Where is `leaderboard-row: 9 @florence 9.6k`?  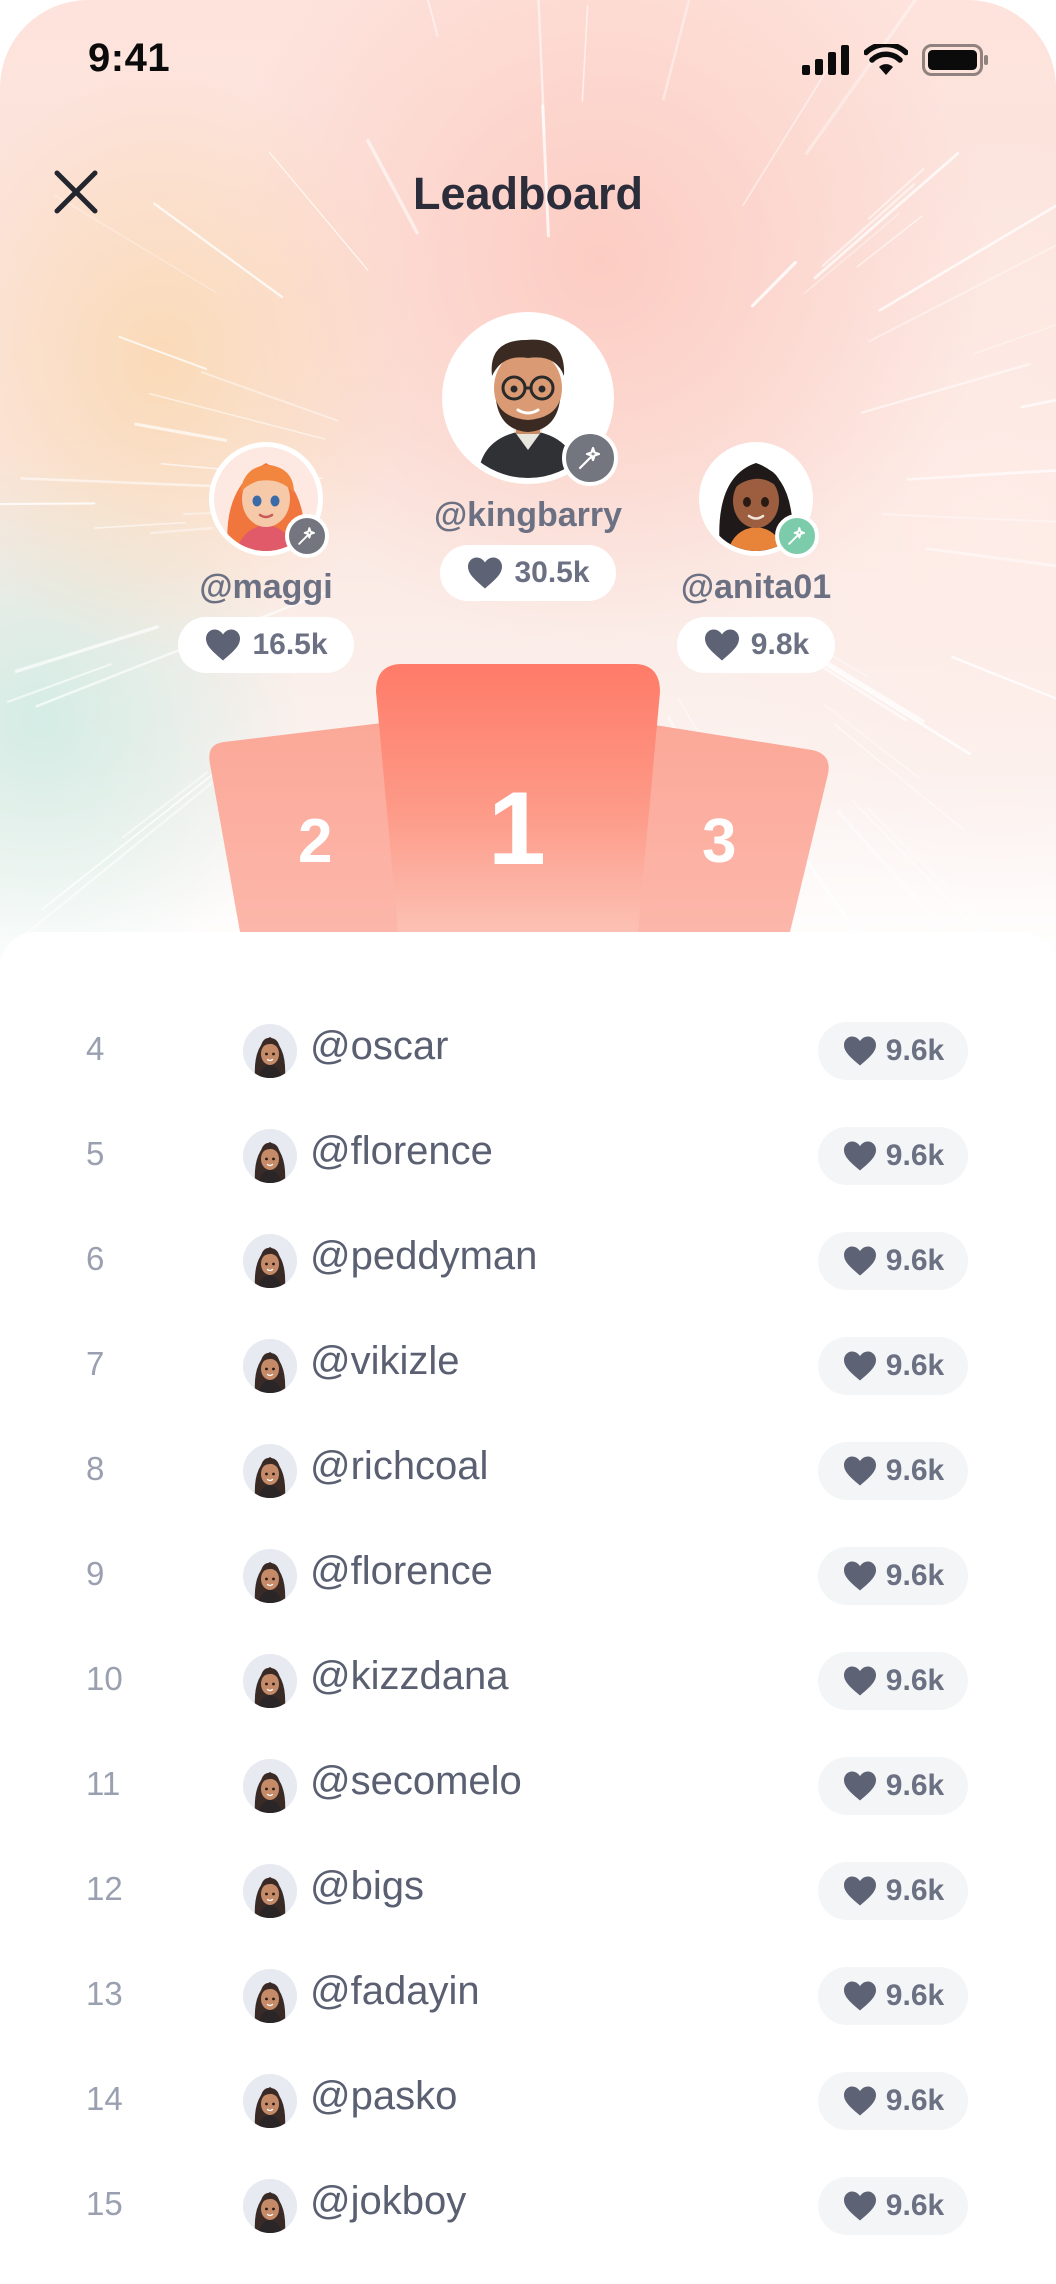
leaderboard-row: 9 @florence 9.6k is located at coordinates (528, 1577).